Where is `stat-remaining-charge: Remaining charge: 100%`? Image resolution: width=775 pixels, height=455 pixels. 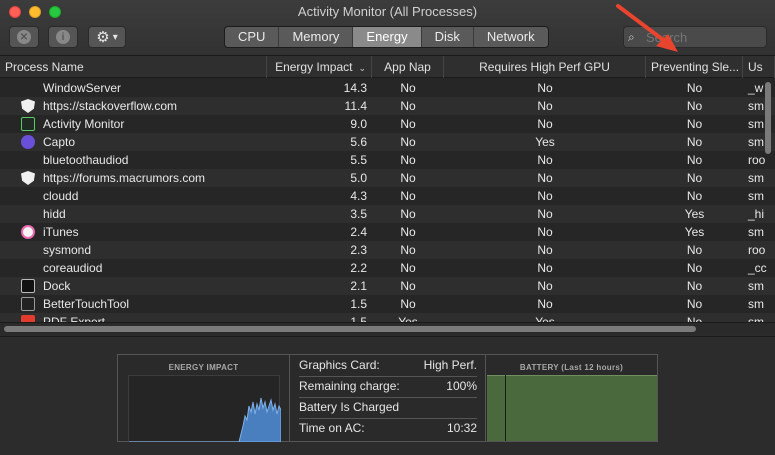 stat-remaining-charge: Remaining charge: 100% is located at coordinates (388, 386).